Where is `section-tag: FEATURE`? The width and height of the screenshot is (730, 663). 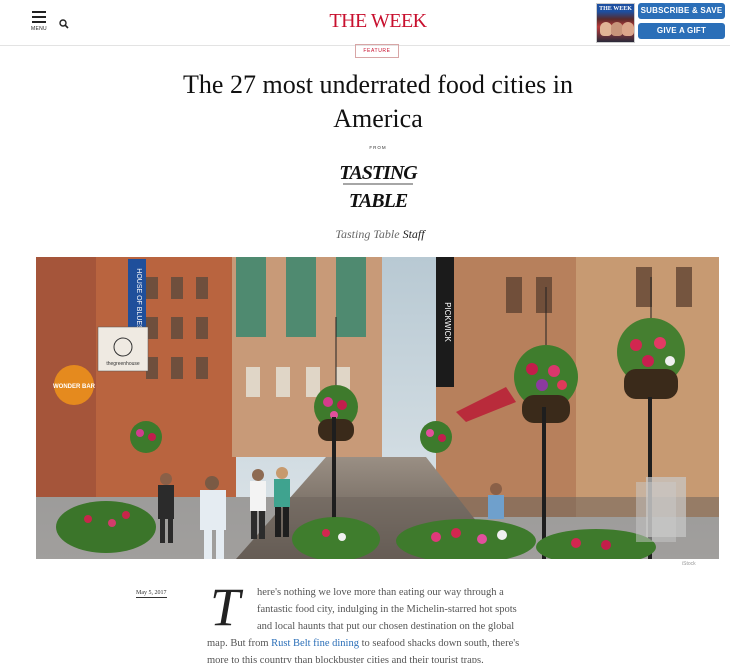 section-tag: FEATURE is located at coordinates (377, 51).